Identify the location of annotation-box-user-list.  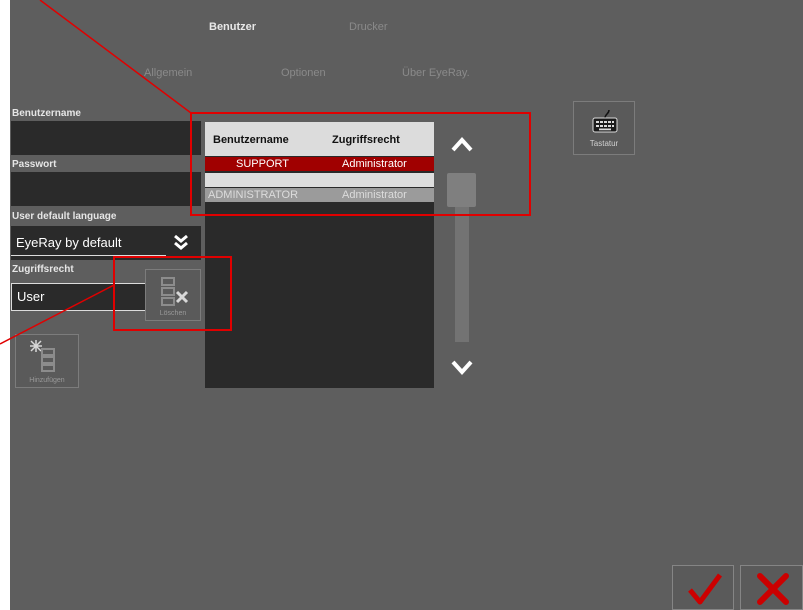
(360, 164).